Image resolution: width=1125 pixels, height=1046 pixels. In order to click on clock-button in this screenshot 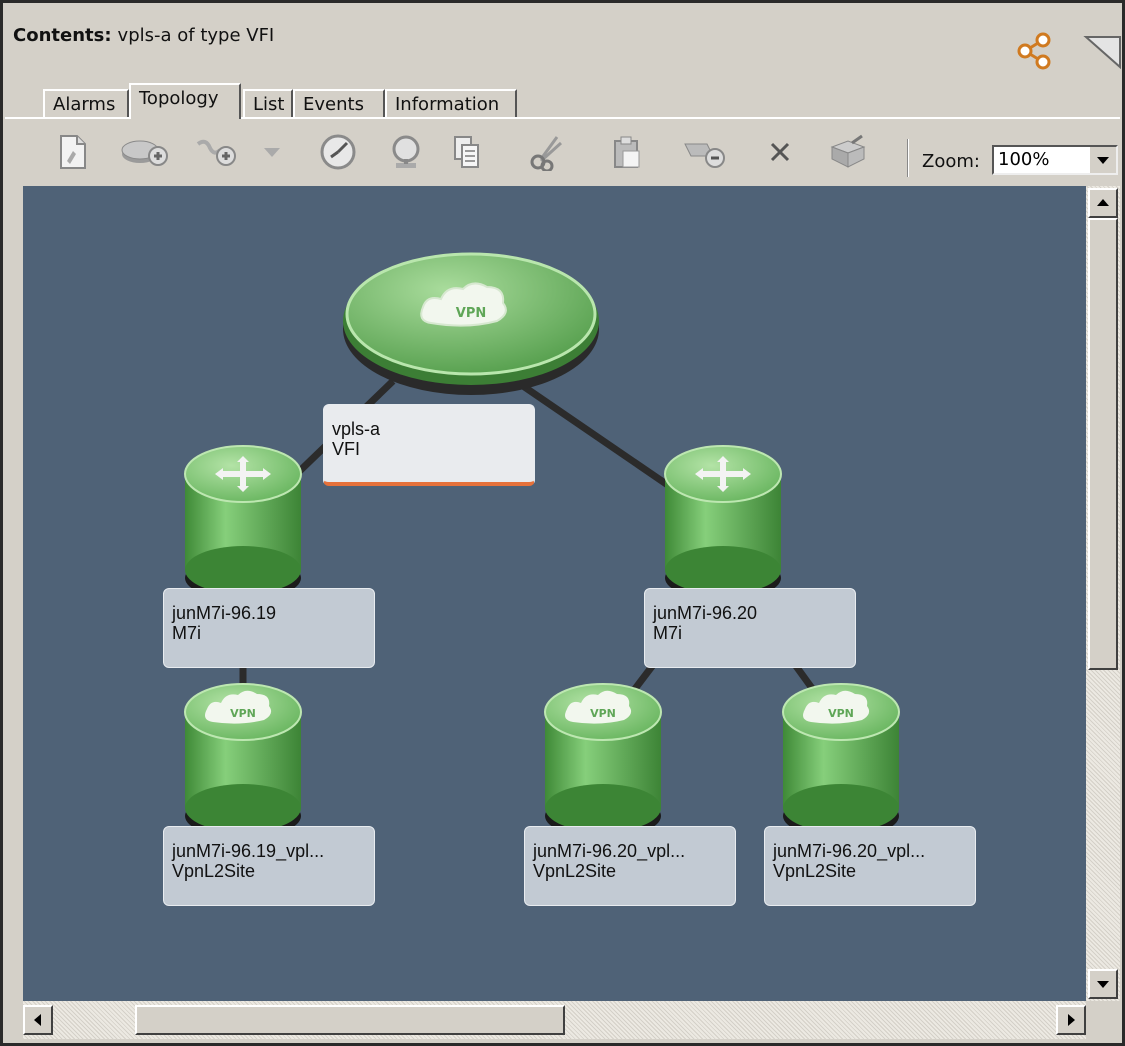, I will do `click(338, 152)`.